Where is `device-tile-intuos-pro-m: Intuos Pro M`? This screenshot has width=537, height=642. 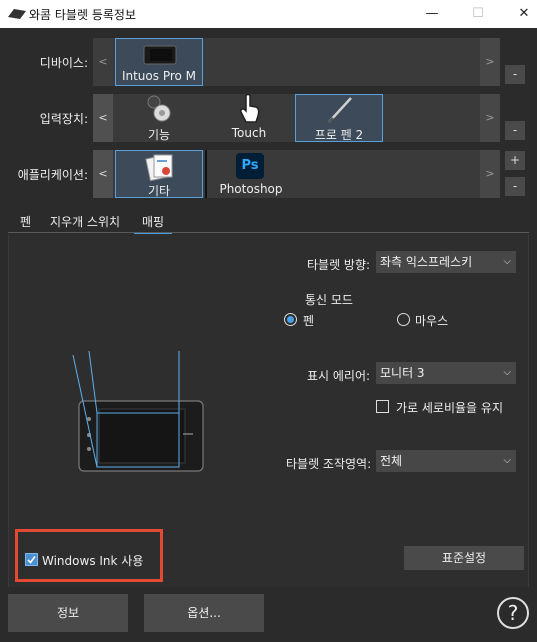
device-tile-intuos-pro-m: Intuos Pro M is located at coordinates (159, 62).